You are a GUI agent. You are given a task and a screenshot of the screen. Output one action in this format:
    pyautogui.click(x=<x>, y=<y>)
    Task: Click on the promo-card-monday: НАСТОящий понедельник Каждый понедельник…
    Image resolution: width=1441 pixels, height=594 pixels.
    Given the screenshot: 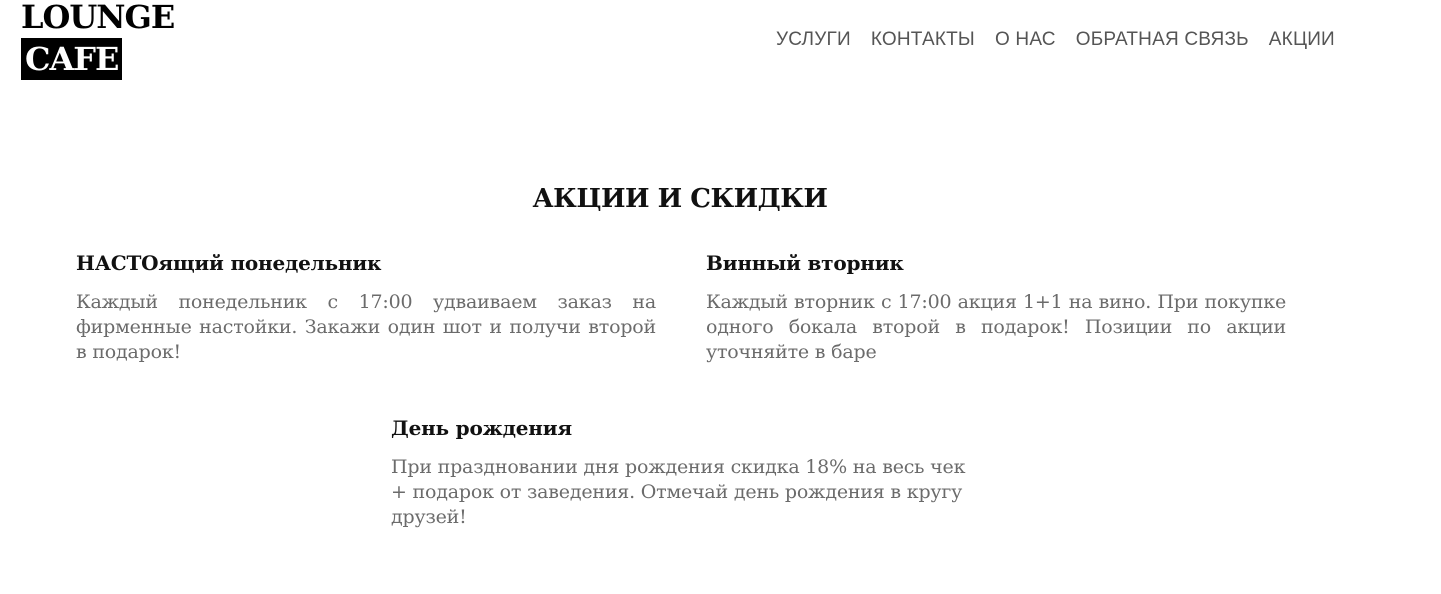 What is the action you would take?
    pyautogui.click(x=366, y=307)
    